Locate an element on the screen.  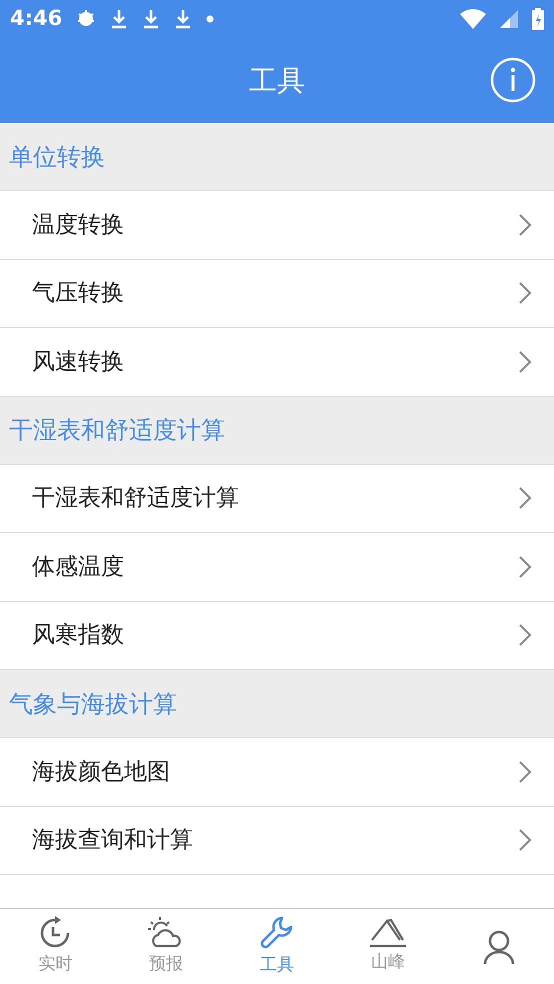
notification-icon is located at coordinates (86, 19).